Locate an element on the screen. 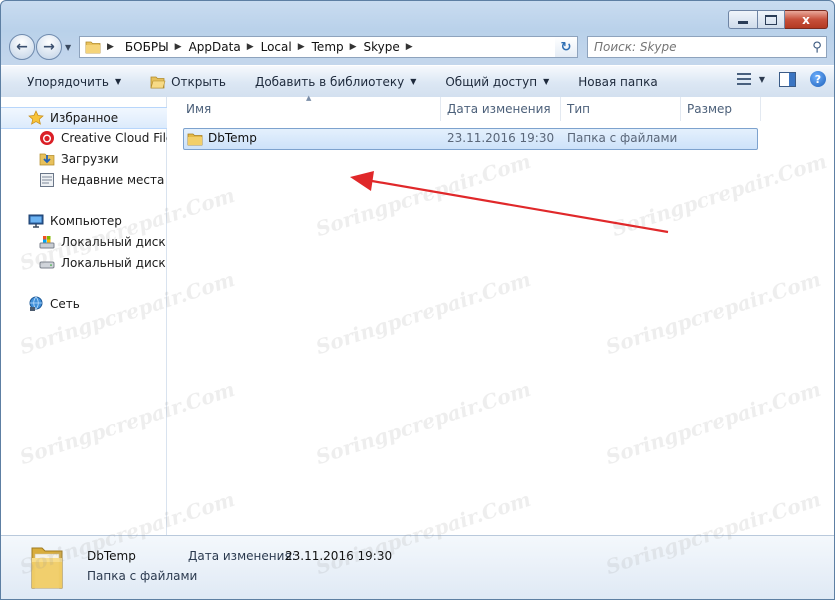  close-icon: x is located at coordinates (806, 19).